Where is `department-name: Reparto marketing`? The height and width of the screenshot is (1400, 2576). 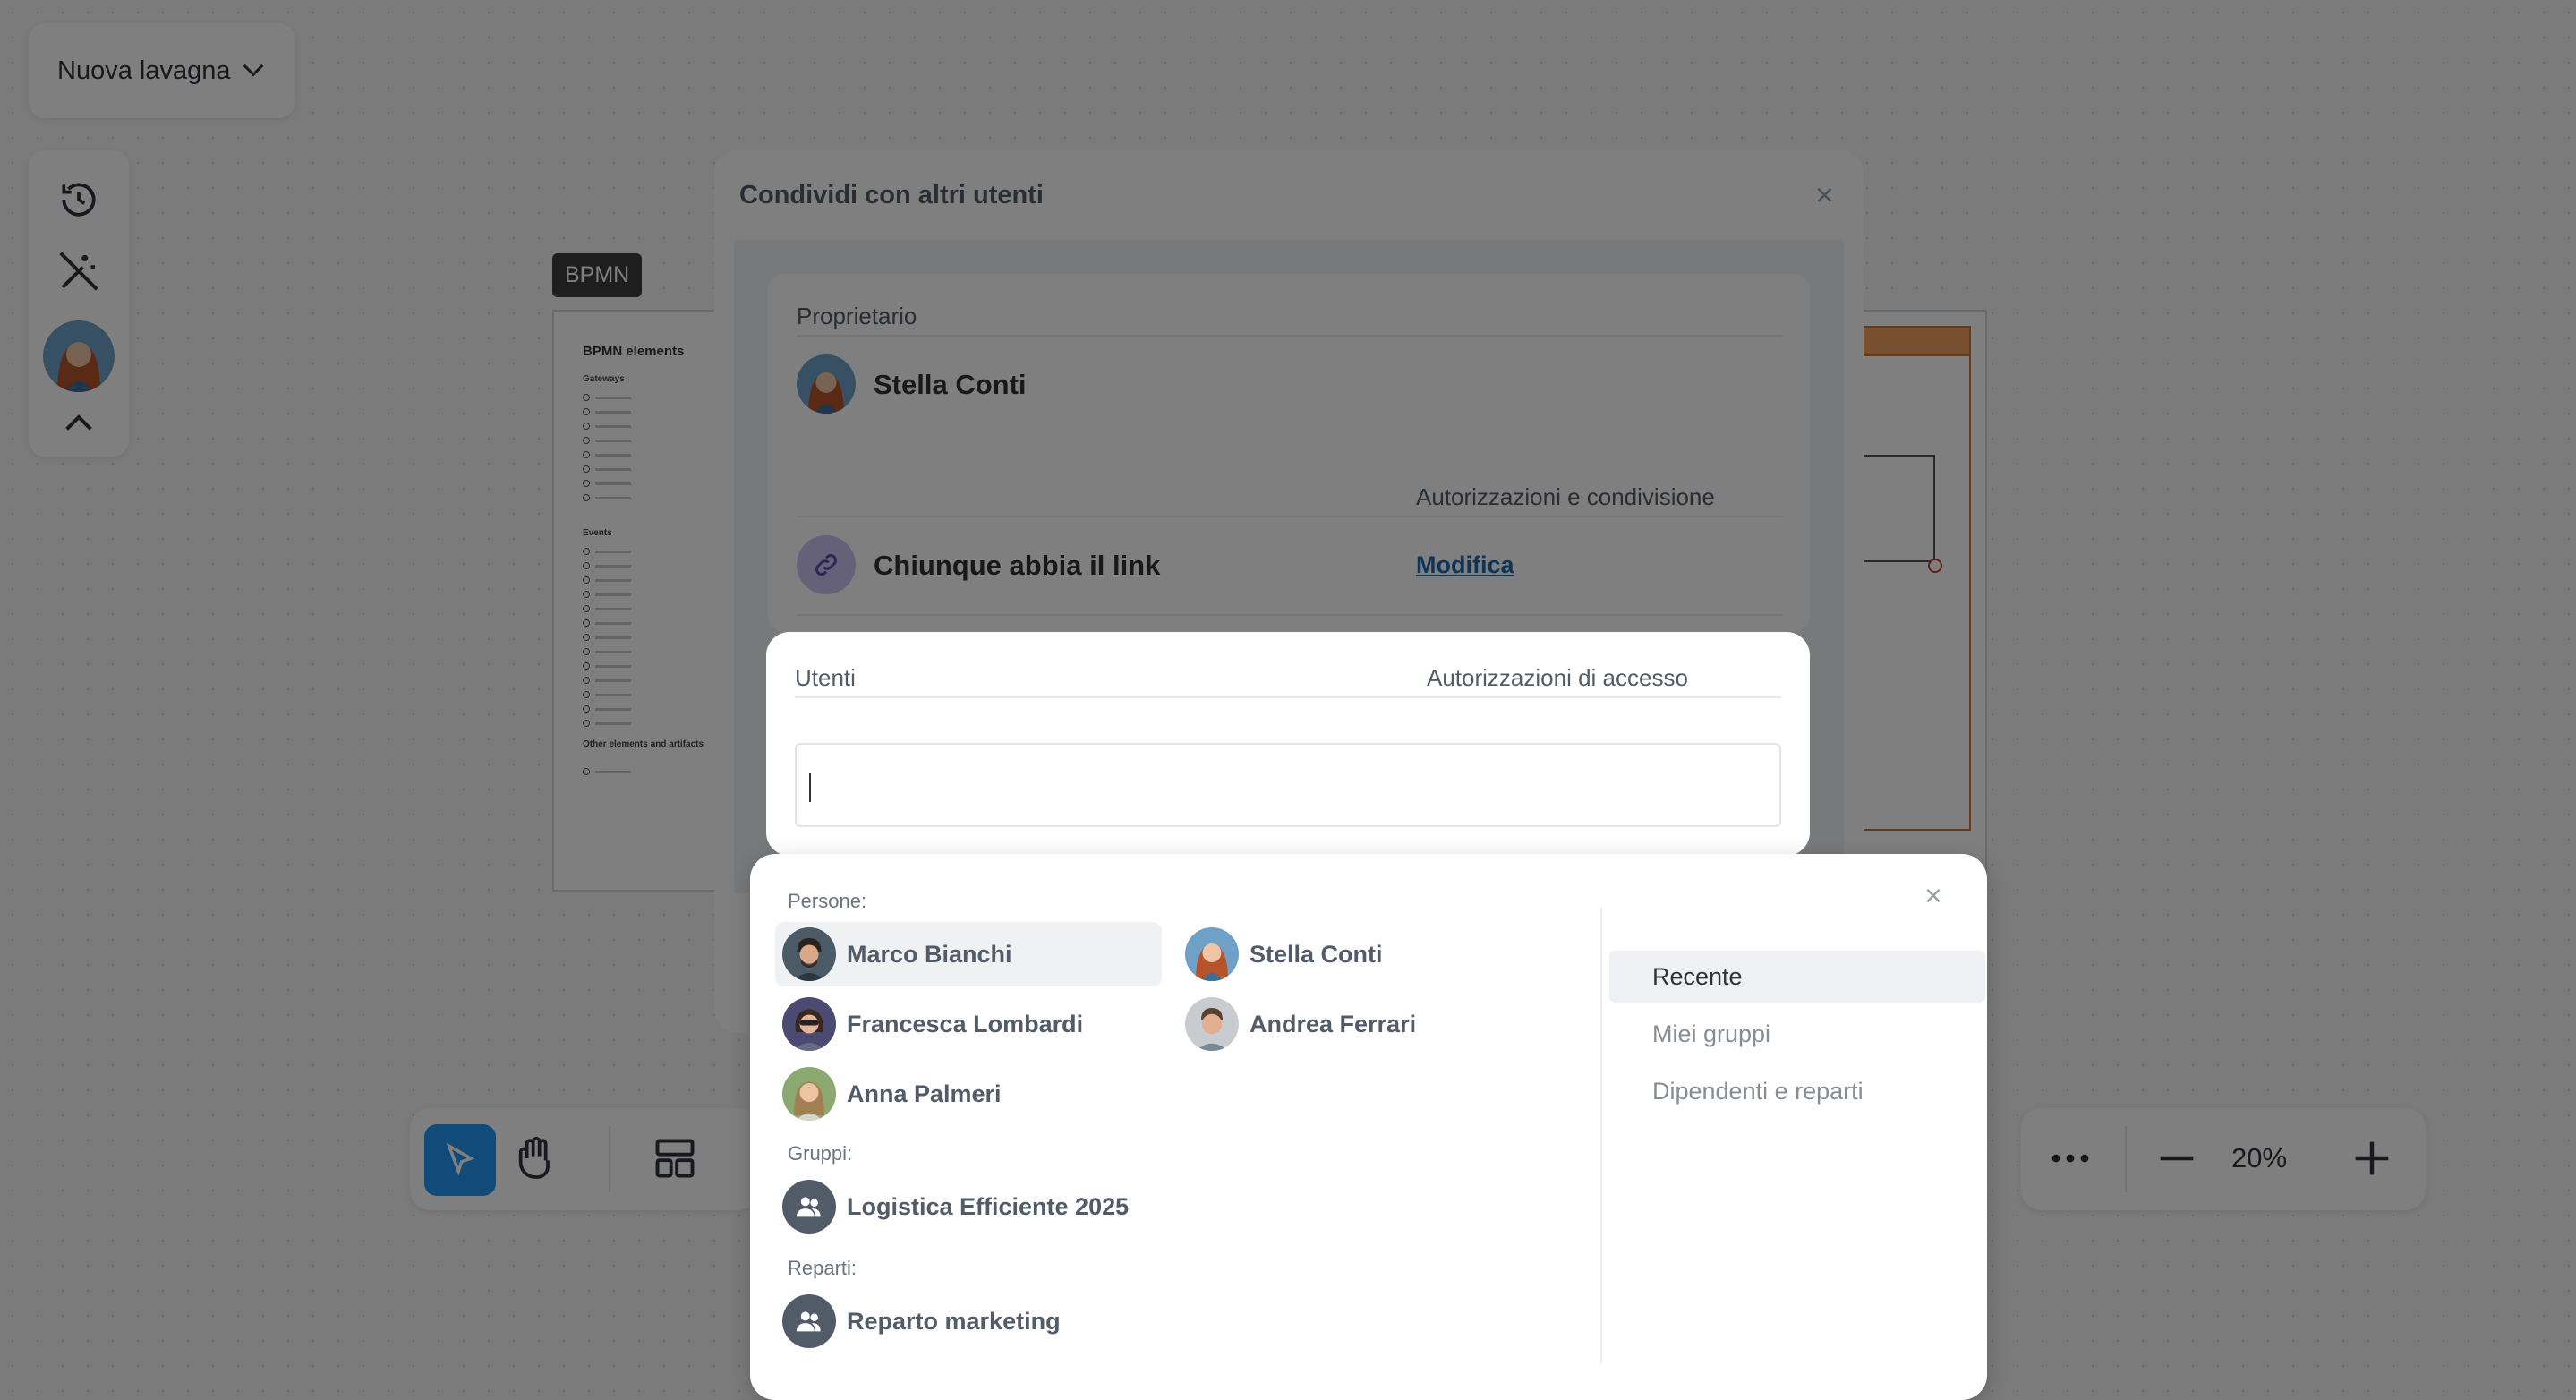
department-name: Reparto marketing is located at coordinates (954, 1321).